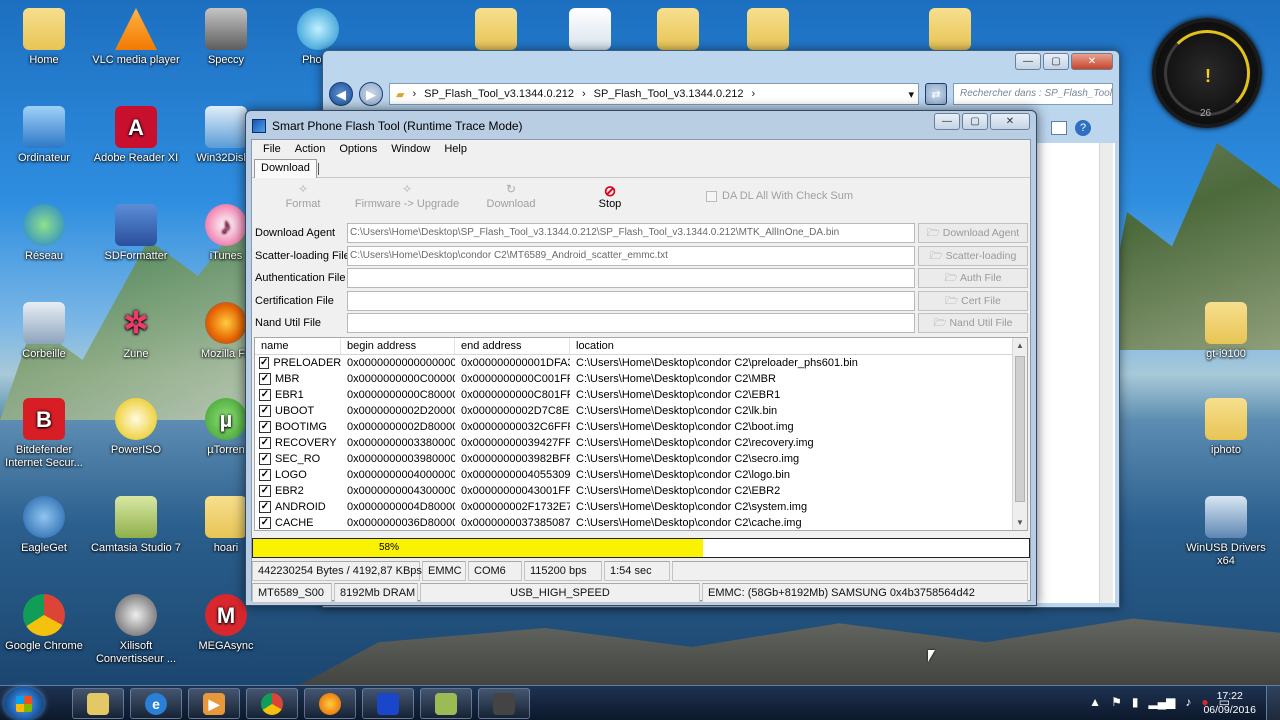 The image size is (1280, 720). I want to click on download-agent-button: 🗁 Download Agent, so click(973, 233).